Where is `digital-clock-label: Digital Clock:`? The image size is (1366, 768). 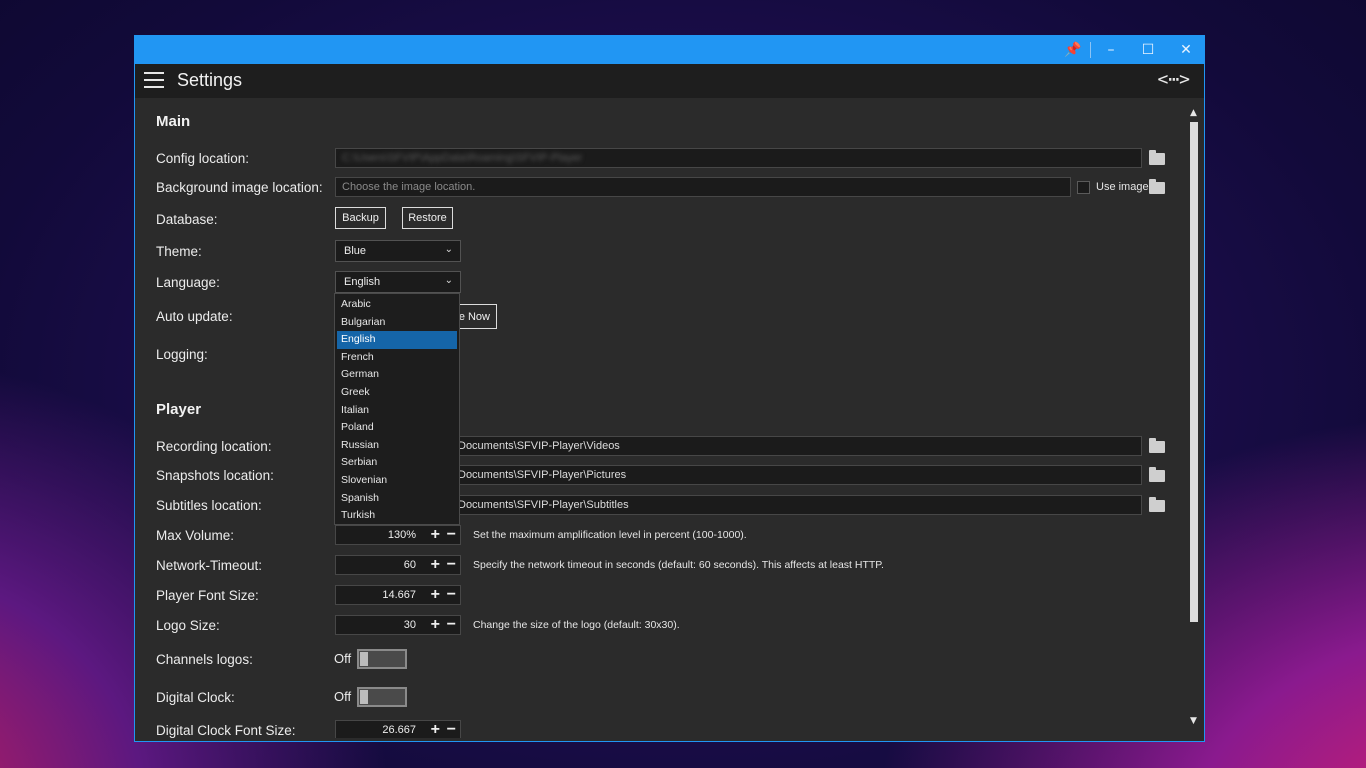 digital-clock-label: Digital Clock: is located at coordinates (195, 697).